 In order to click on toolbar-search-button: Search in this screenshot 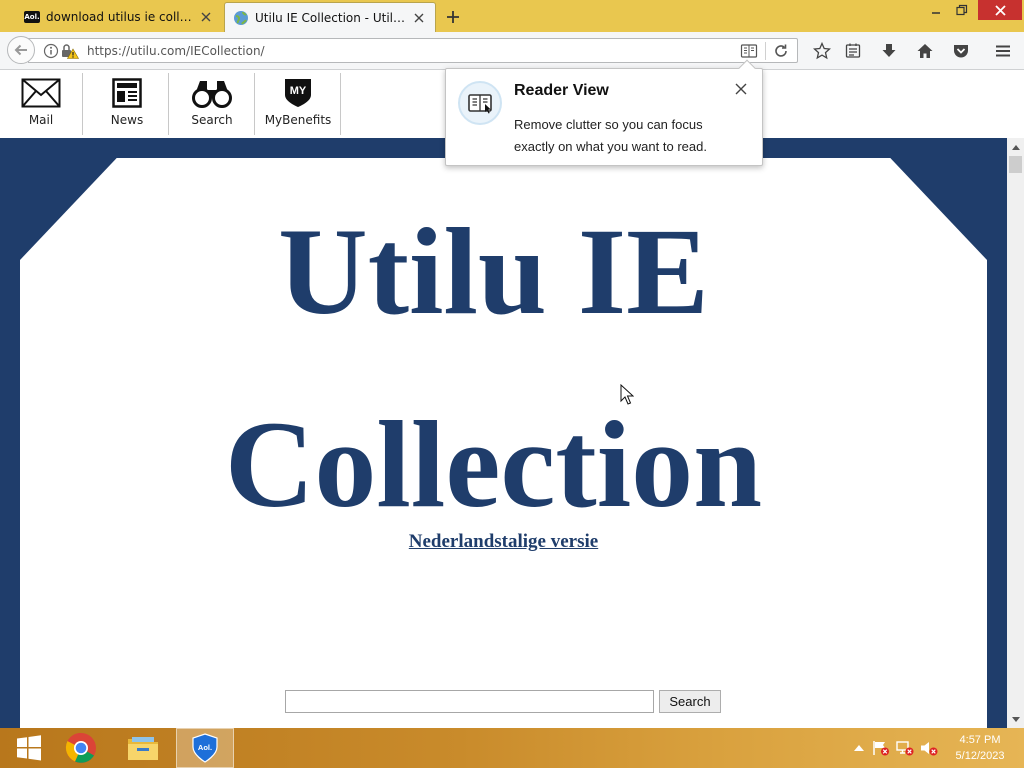, I will do `click(212, 104)`.